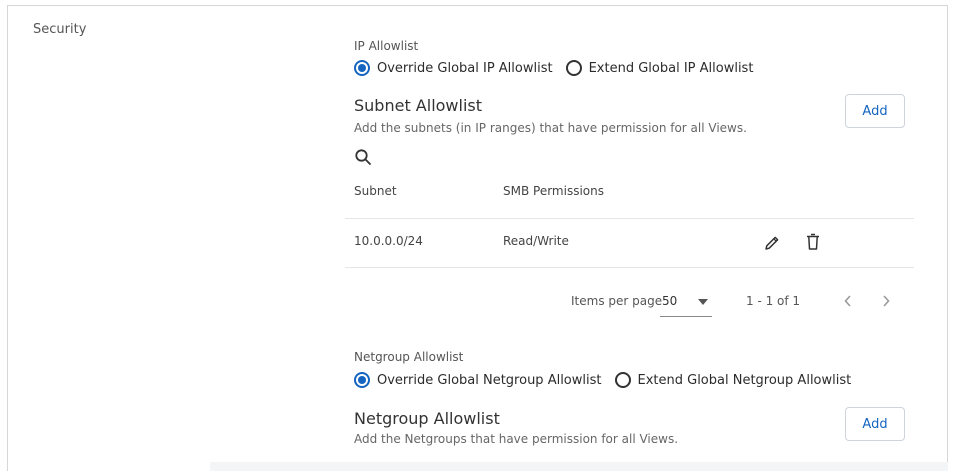 This screenshot has width=956, height=471. I want to click on add-netgroup-button: Add, so click(875, 424).